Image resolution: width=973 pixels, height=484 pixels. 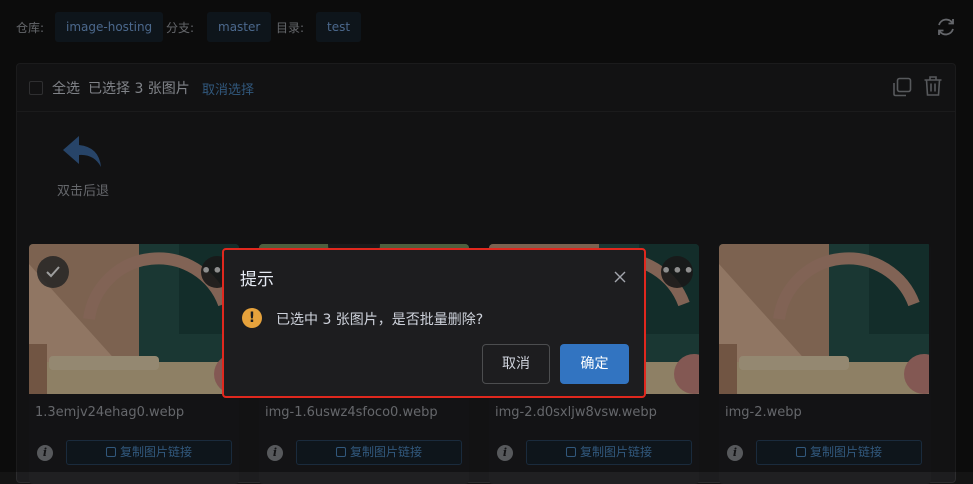 I want to click on warning-icon: !, so click(x=252, y=318).